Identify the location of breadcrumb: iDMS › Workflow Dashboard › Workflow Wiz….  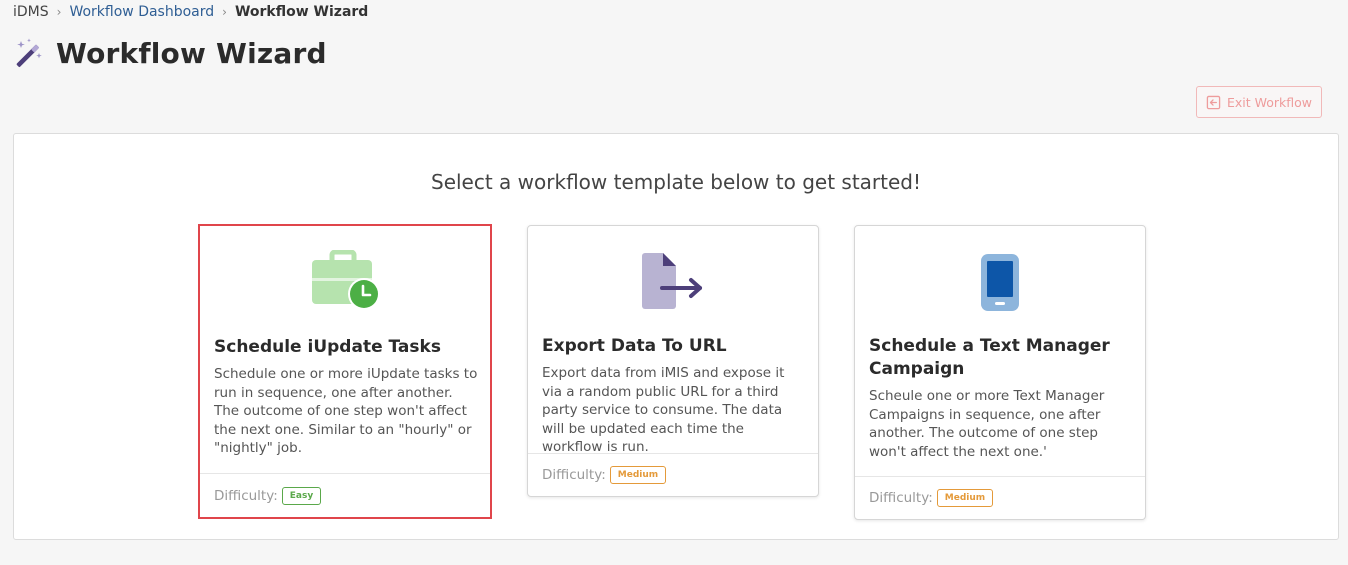
(190, 12).